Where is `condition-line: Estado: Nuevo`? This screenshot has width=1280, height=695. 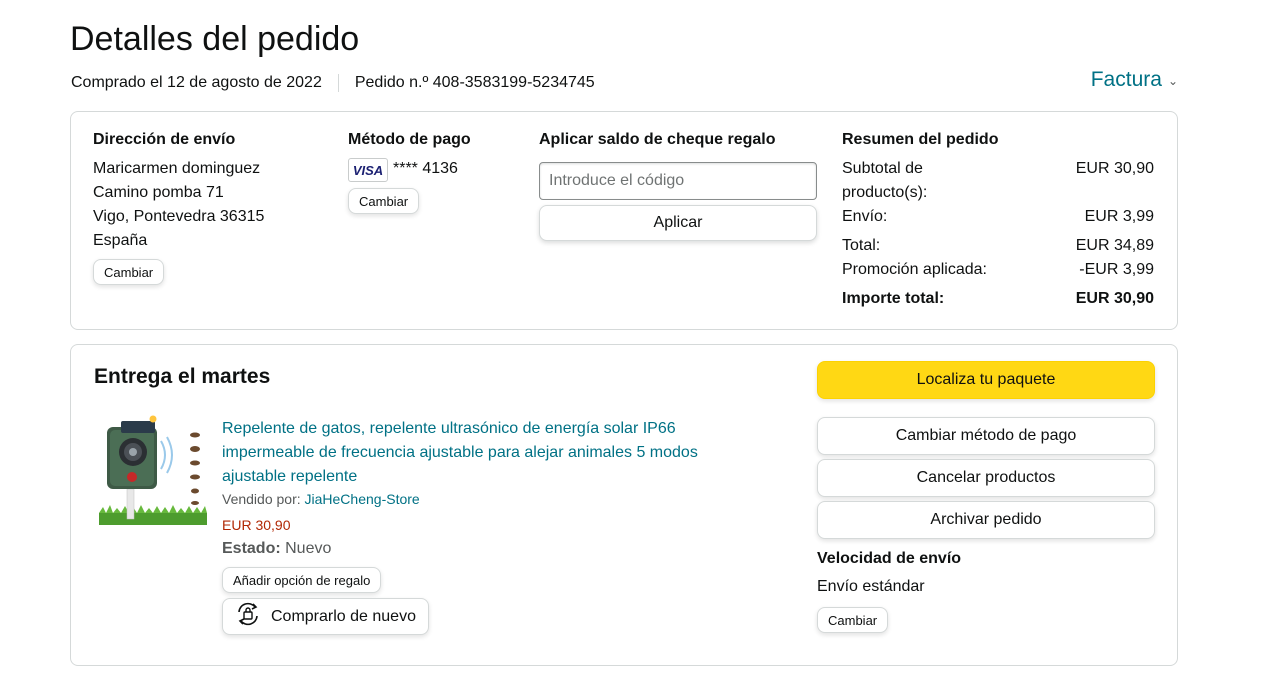
condition-line: Estado: Nuevo is located at coordinates (276, 549).